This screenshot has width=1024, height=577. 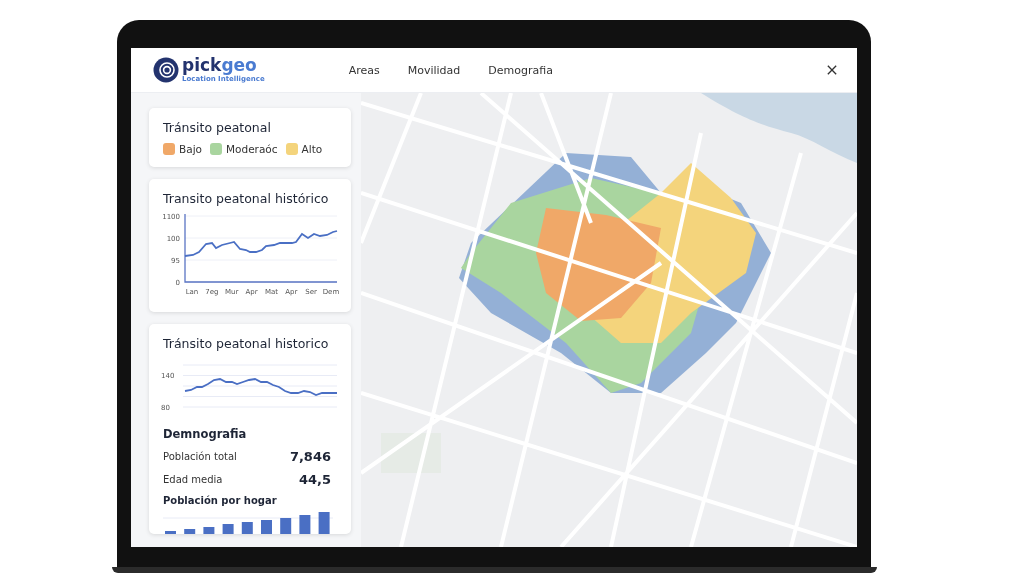 I want to click on card-title: Tránsito peatonal, so click(x=217, y=127).